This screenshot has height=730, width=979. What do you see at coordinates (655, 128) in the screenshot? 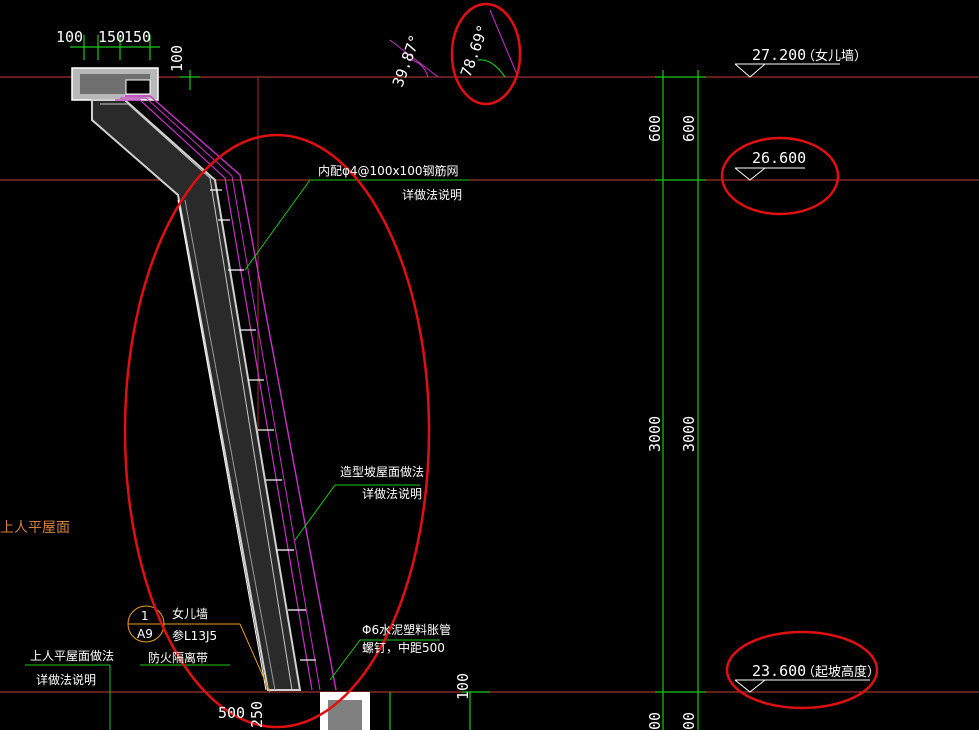
I see `dim-600-a: 600` at bounding box center [655, 128].